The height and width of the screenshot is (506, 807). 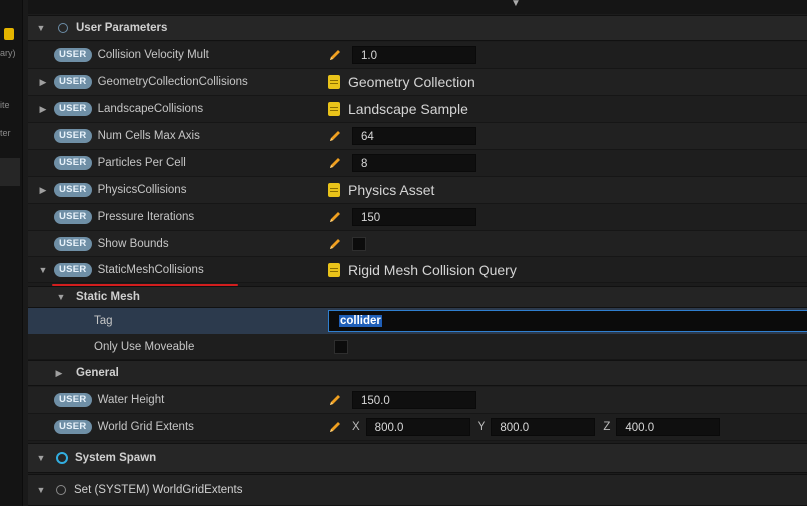 What do you see at coordinates (11, 253) in the screenshot?
I see `left-panel-edge: ary) ite ter` at bounding box center [11, 253].